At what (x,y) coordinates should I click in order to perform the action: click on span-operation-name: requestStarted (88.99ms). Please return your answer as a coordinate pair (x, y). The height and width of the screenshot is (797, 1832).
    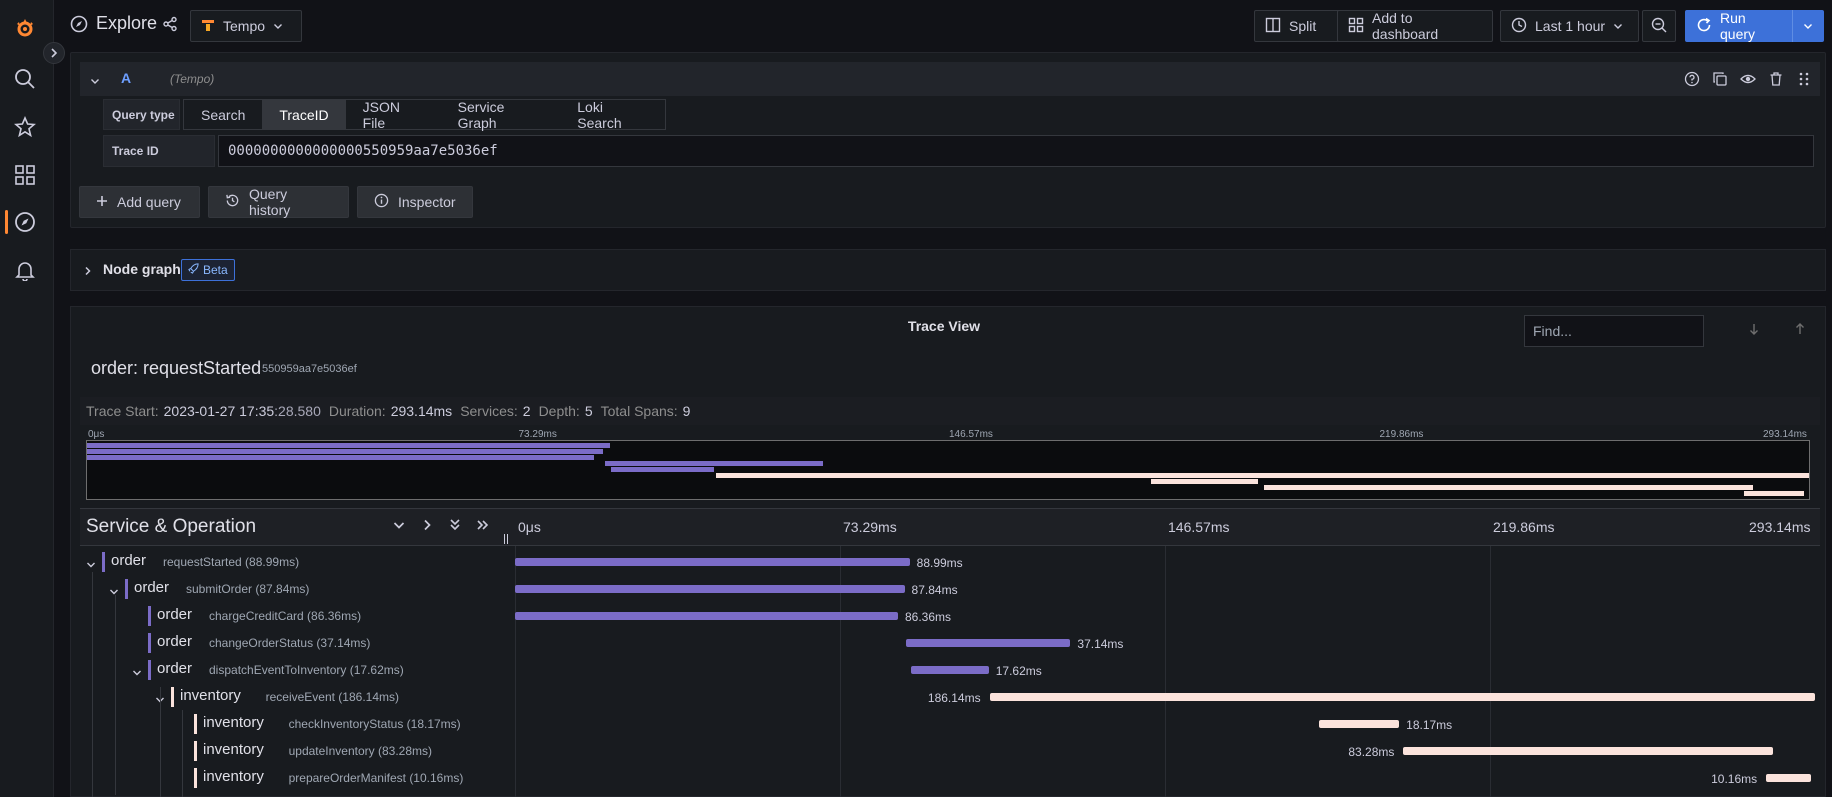
    Looking at the image, I should click on (231, 562).